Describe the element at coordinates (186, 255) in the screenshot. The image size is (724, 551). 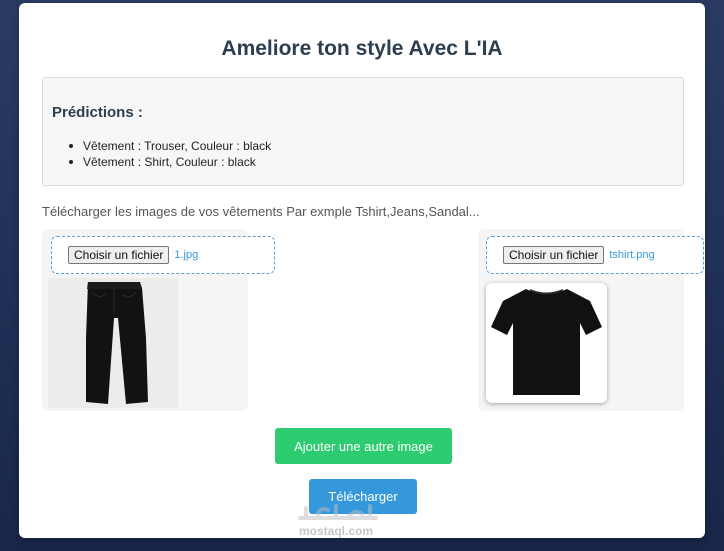
I see `selected-file-name: 1.jpg` at that location.